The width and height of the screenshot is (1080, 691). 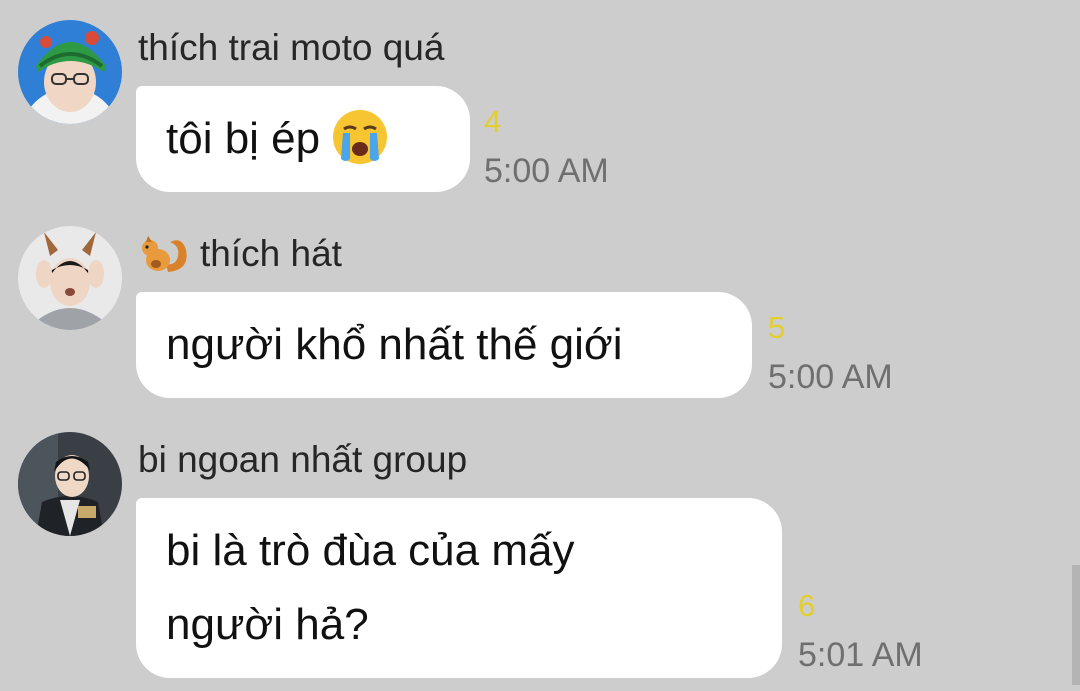 What do you see at coordinates (271, 253) in the screenshot?
I see `sender-name-text: thích hát` at bounding box center [271, 253].